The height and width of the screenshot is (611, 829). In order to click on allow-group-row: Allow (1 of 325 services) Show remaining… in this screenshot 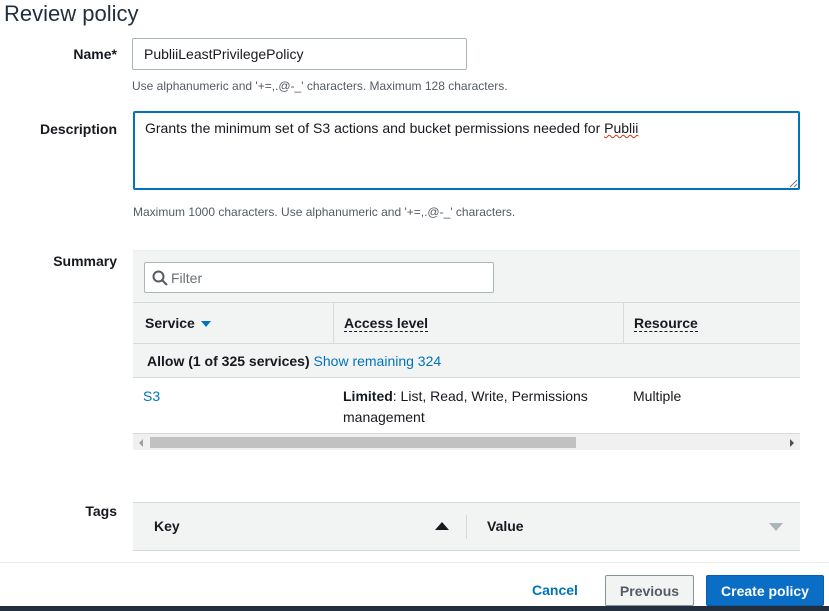, I will do `click(466, 361)`.